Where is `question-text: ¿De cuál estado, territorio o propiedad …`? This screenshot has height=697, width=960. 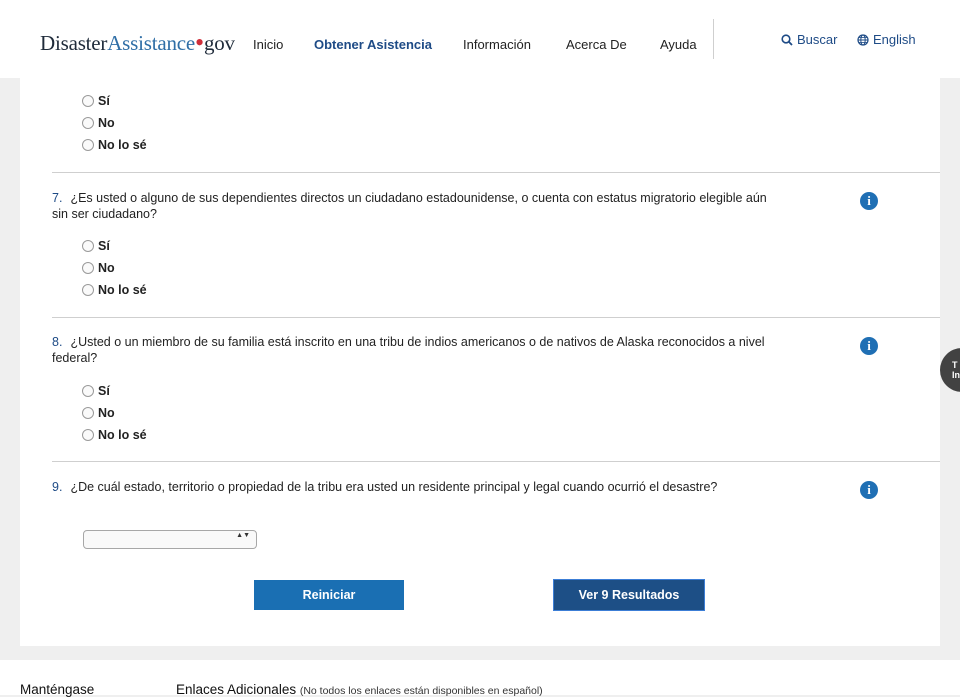
question-text: ¿De cuál estado, territorio o propiedad … is located at coordinates (394, 487).